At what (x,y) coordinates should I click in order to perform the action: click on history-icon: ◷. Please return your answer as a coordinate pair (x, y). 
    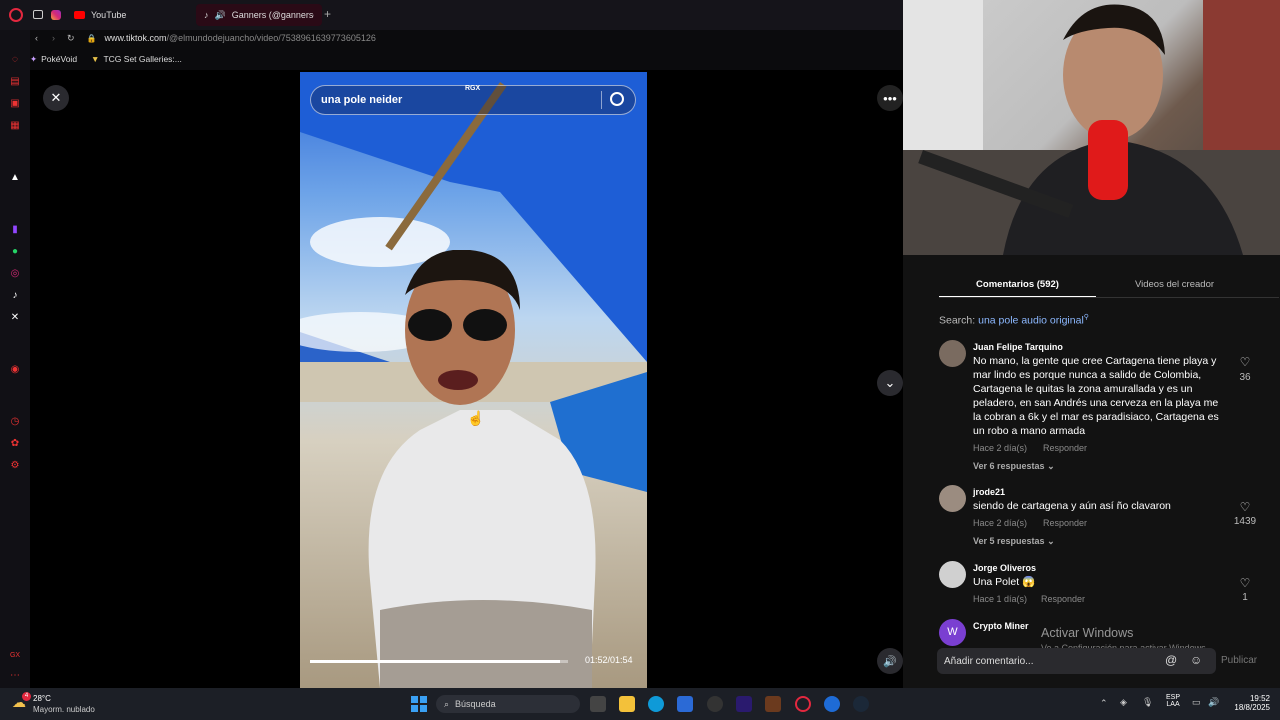
    Looking at the image, I should click on (15, 422).